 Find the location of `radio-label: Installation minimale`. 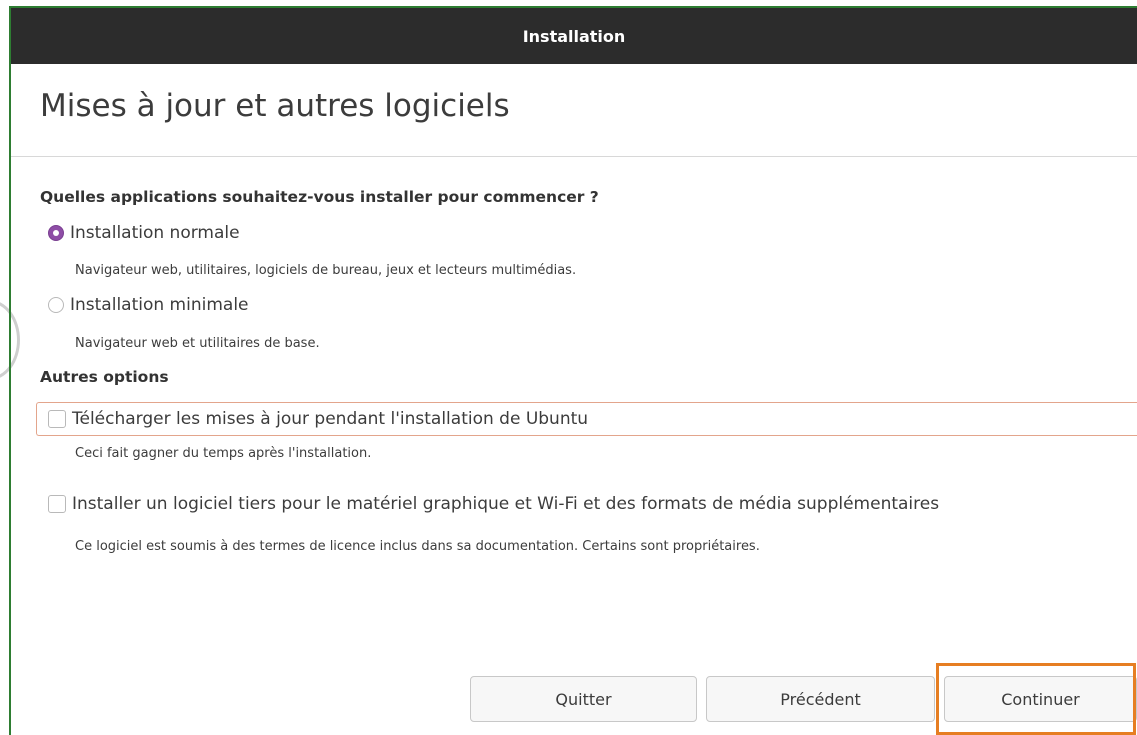

radio-label: Installation minimale is located at coordinates (159, 305).